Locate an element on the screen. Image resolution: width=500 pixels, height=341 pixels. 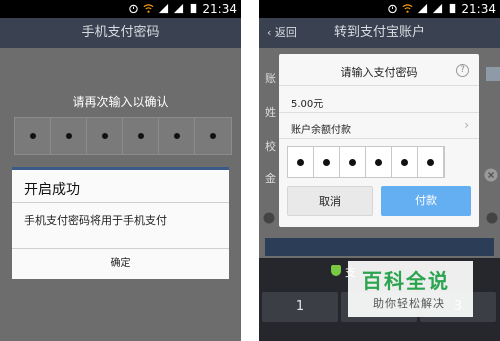
field-edge is located at coordinates (493, 74).